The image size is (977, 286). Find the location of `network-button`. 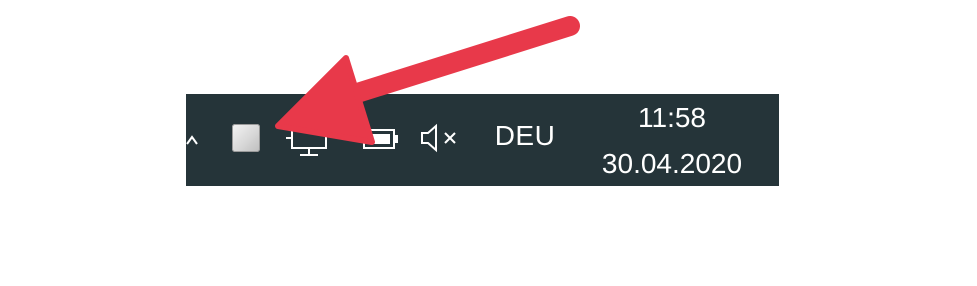

network-button is located at coordinates (309, 138).